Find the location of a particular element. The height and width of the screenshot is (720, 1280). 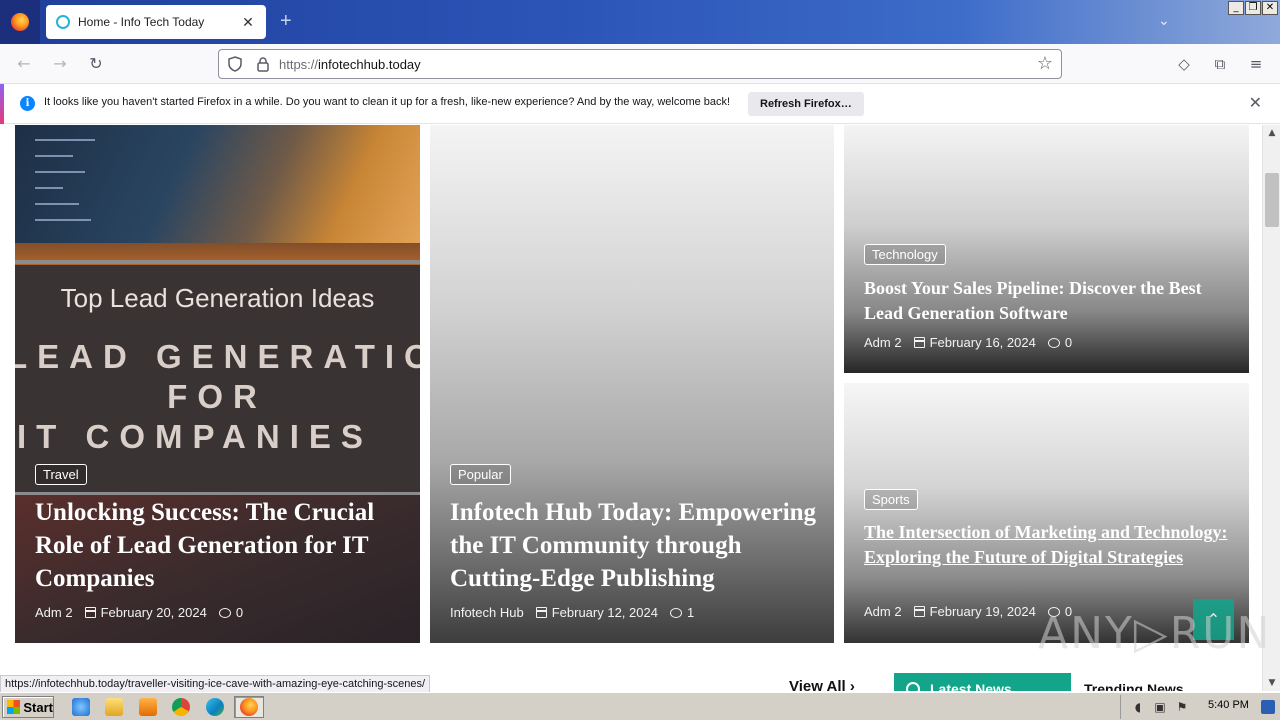

image-line-1: LEAD GENERATIO is located at coordinates (217, 356).